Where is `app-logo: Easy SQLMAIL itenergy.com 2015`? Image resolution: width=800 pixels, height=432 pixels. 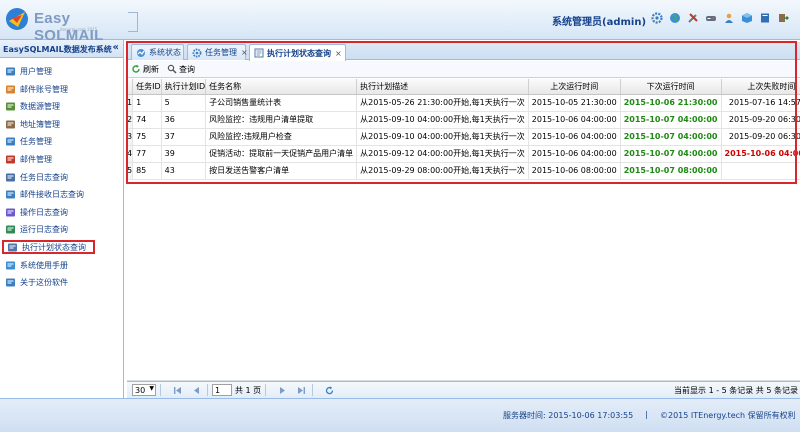 app-logo: Easy SQLMAIL itenergy.com 2015 is located at coordinates (71, 24).